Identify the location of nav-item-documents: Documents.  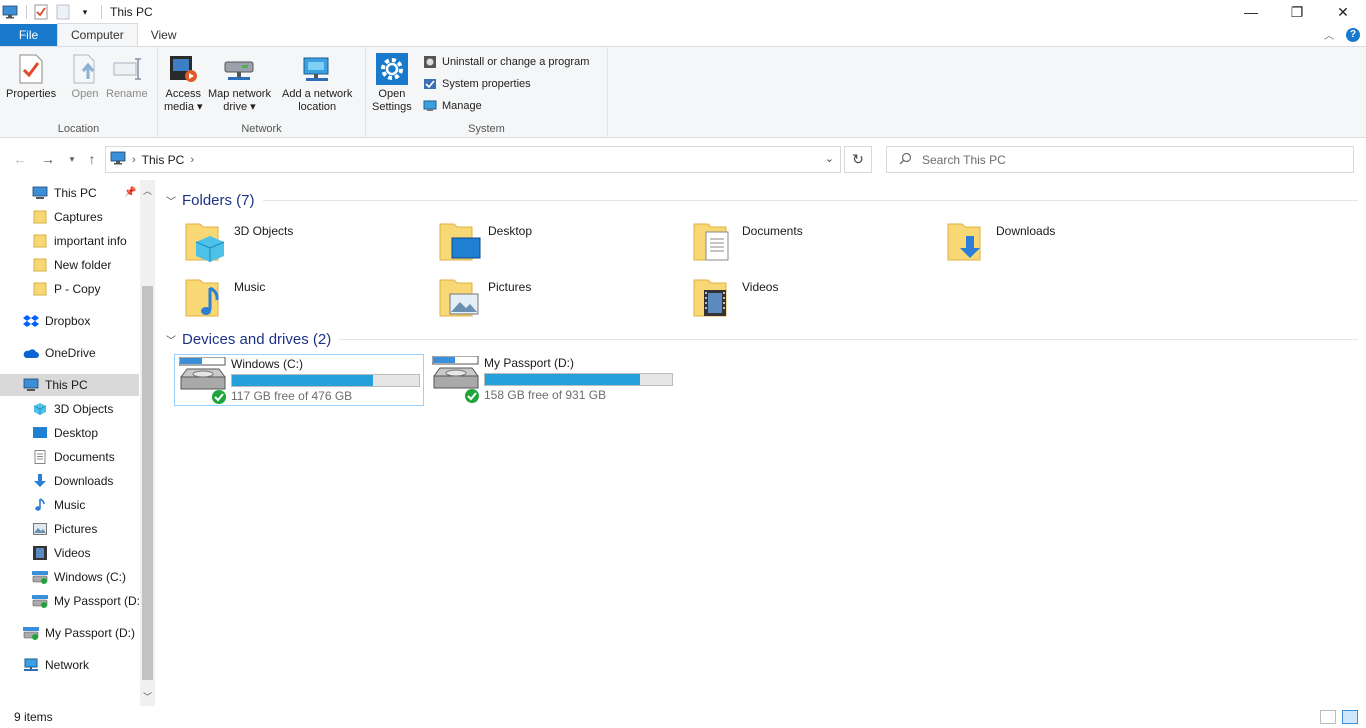
(69, 457).